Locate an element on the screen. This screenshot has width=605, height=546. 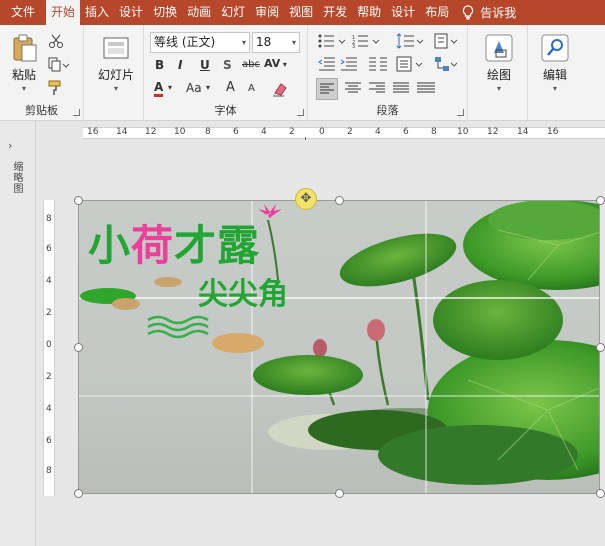
font-name-dropdown: 等线 (正文) ▾ is located at coordinates (200, 42).